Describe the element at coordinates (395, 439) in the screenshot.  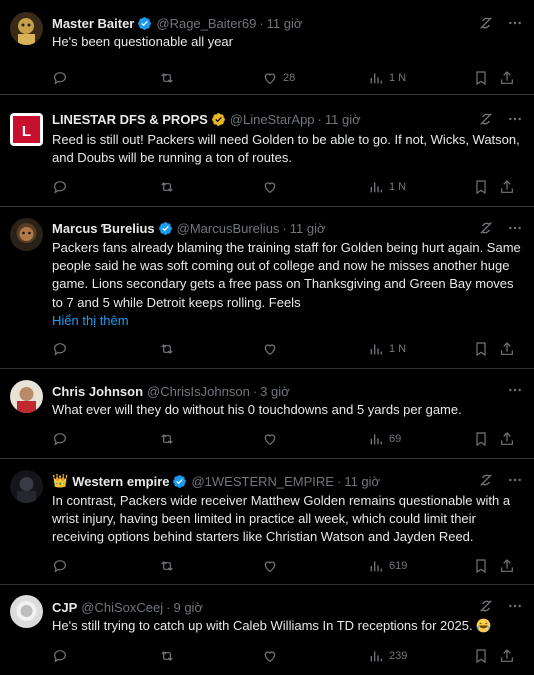
I see `view-count: 69` at that location.